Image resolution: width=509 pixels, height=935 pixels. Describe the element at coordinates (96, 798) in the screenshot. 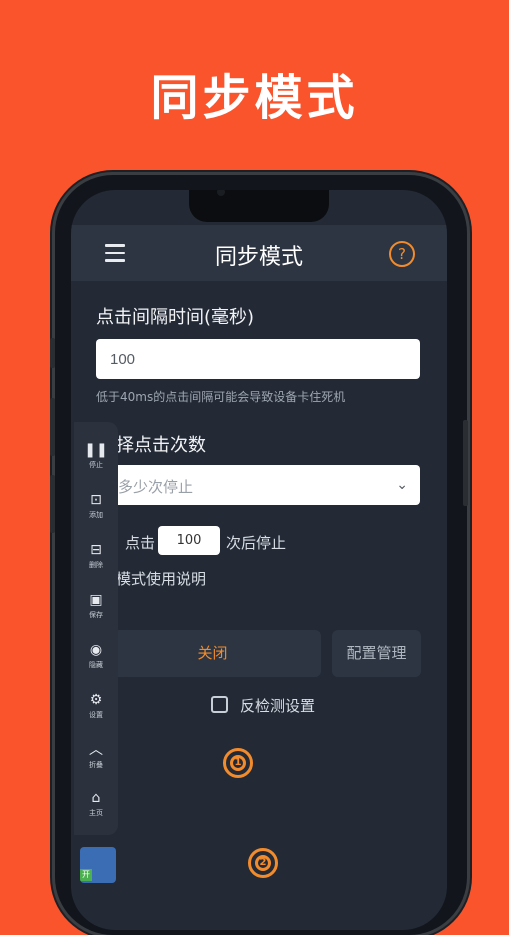

I see `home-icon: ⌂` at that location.